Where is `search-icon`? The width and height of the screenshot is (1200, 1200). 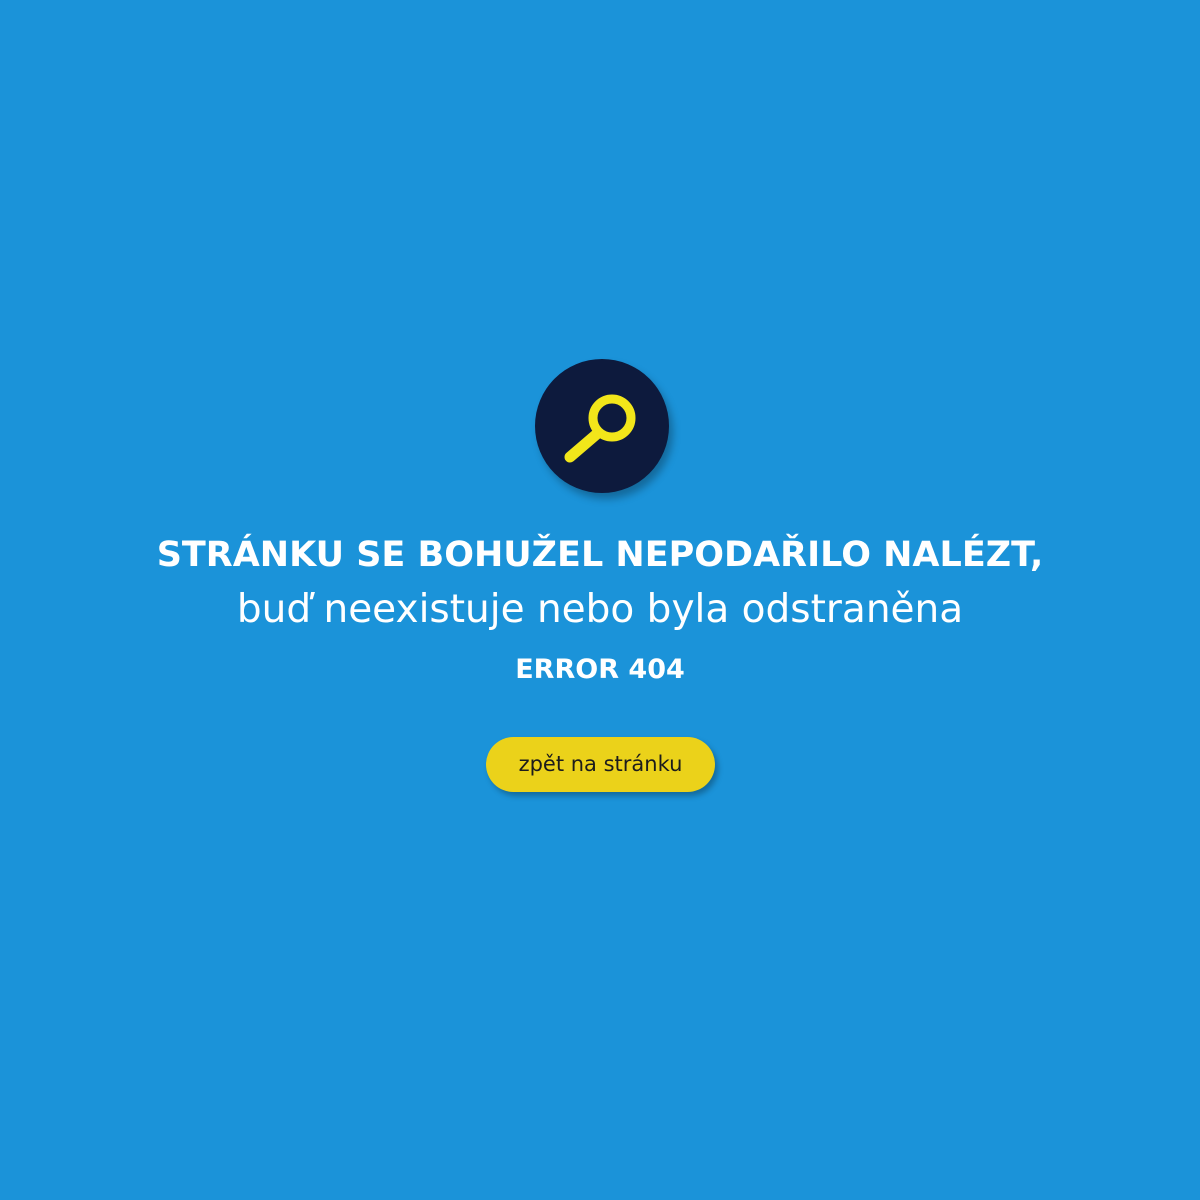 search-icon is located at coordinates (600, 428).